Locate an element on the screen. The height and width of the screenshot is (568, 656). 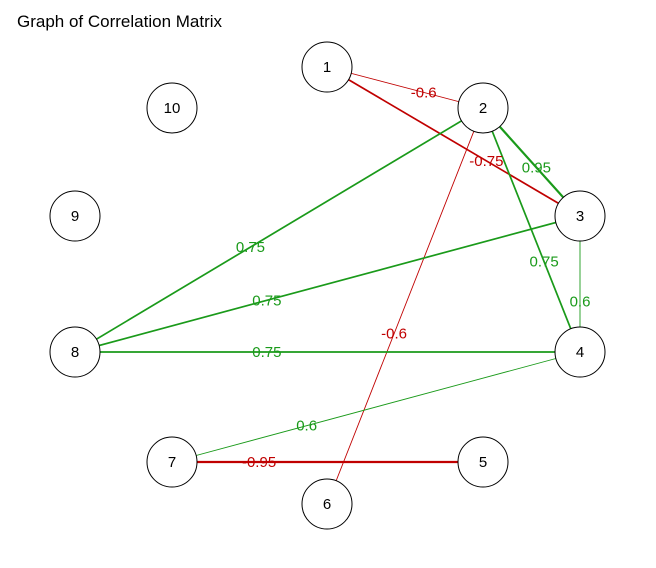
node-1: 1 is located at coordinates (327, 67).